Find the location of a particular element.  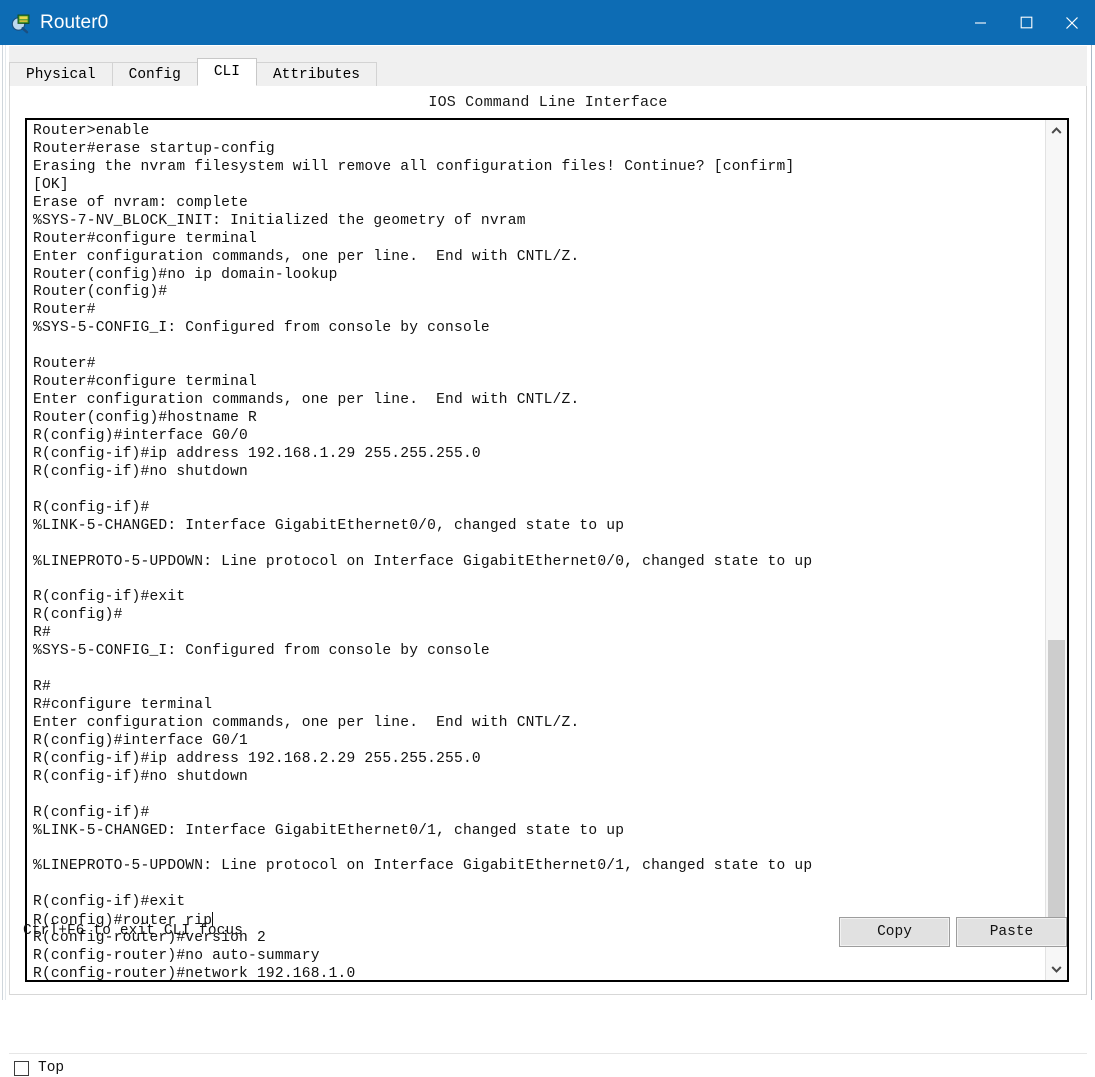

window-controls is located at coordinates (1026, 22).